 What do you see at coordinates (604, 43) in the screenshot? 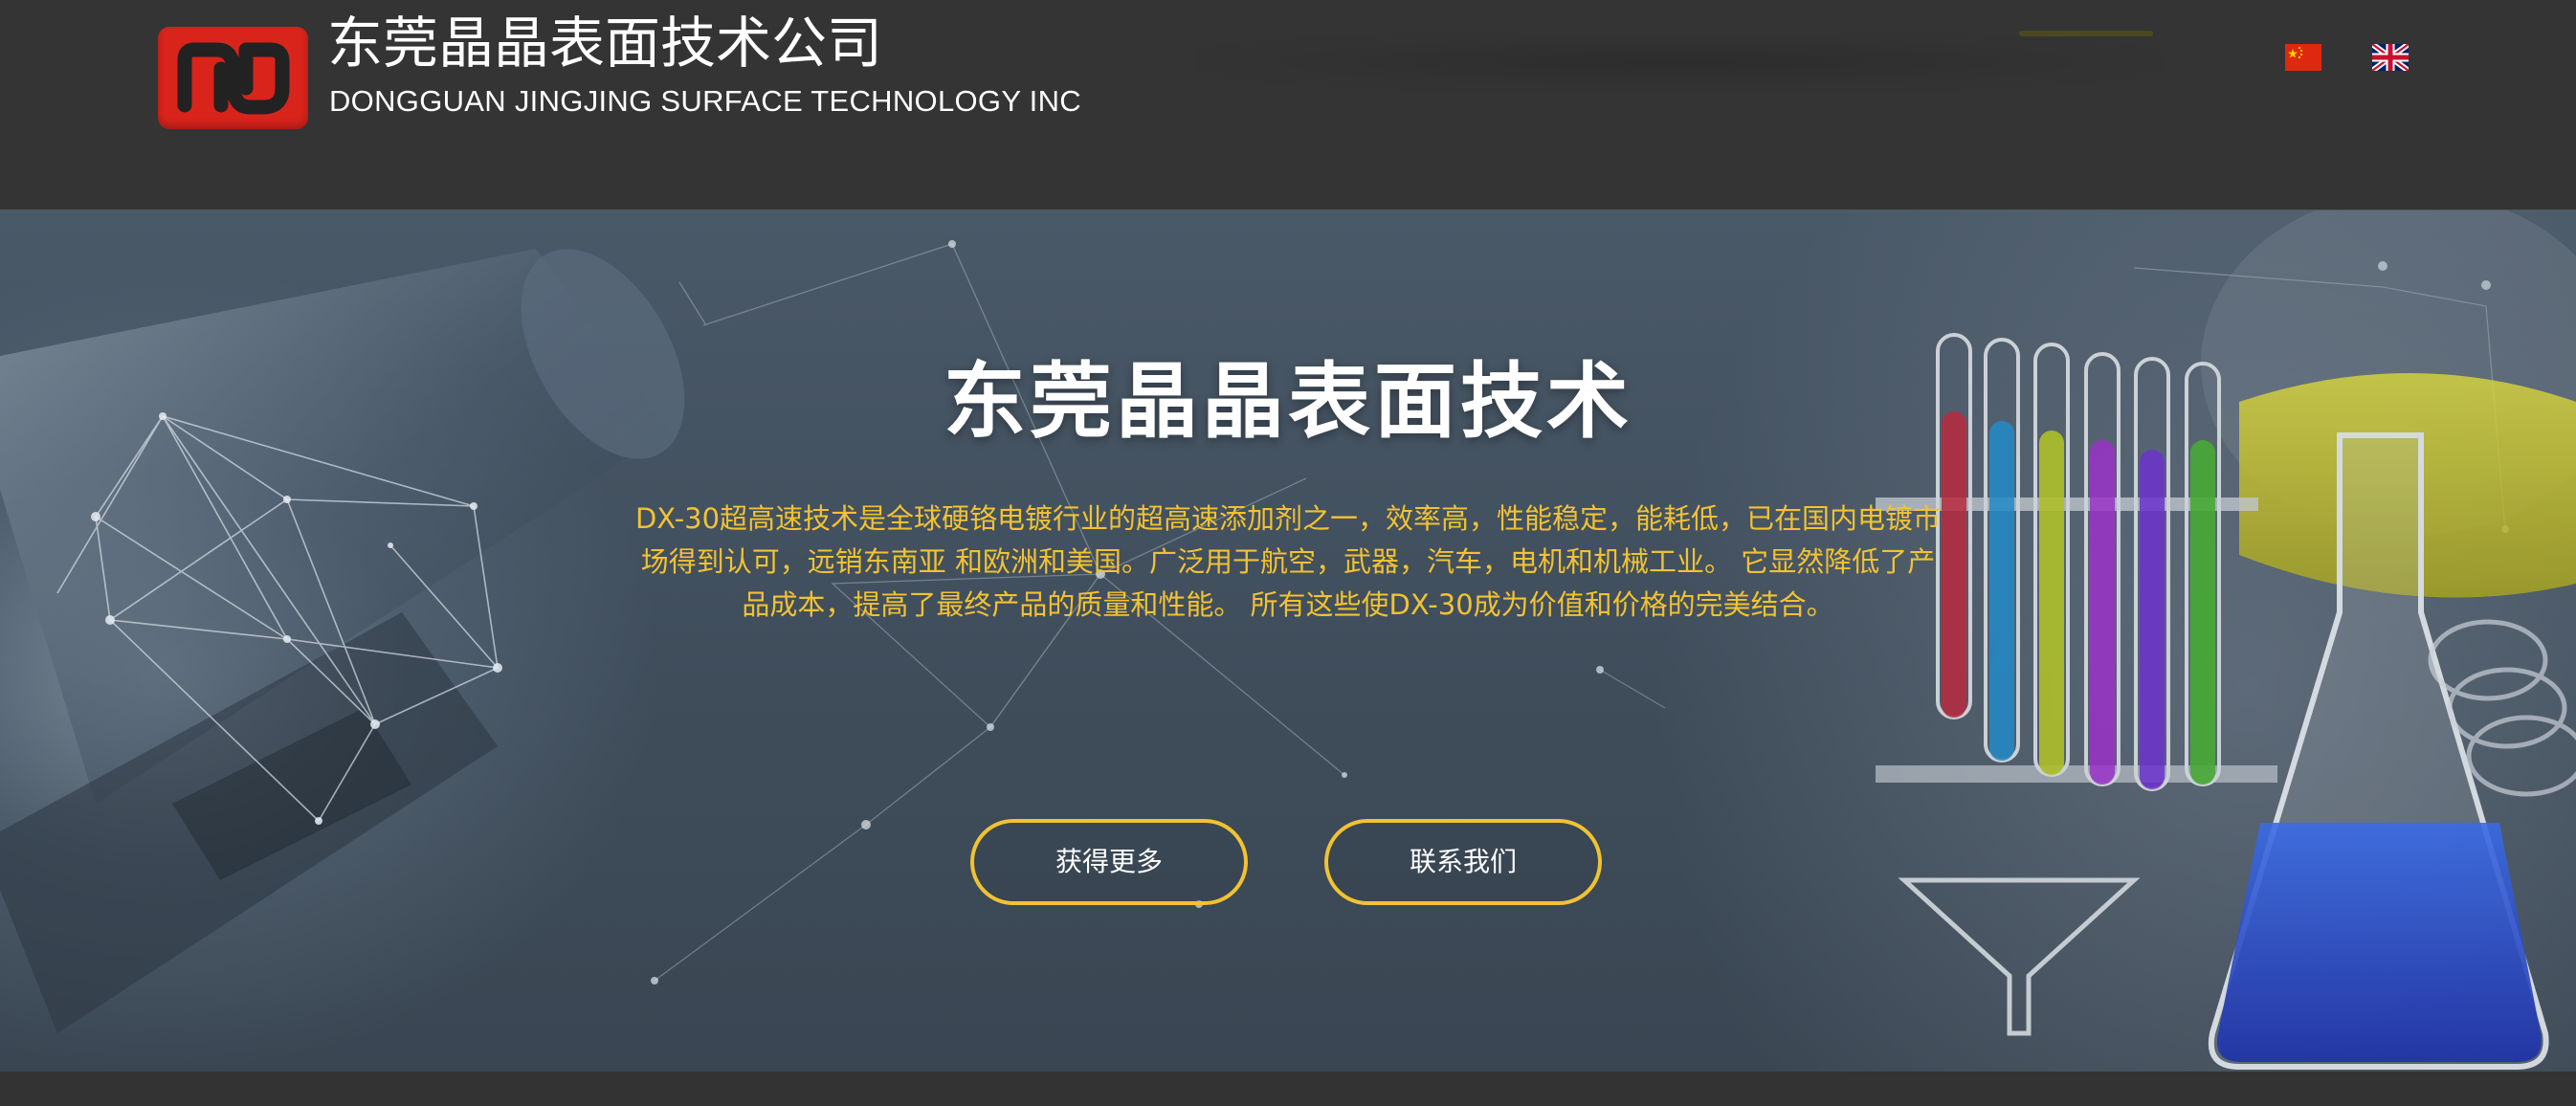
I see `brand-name-chinese: 东莞晶晶表面技术公司` at bounding box center [604, 43].